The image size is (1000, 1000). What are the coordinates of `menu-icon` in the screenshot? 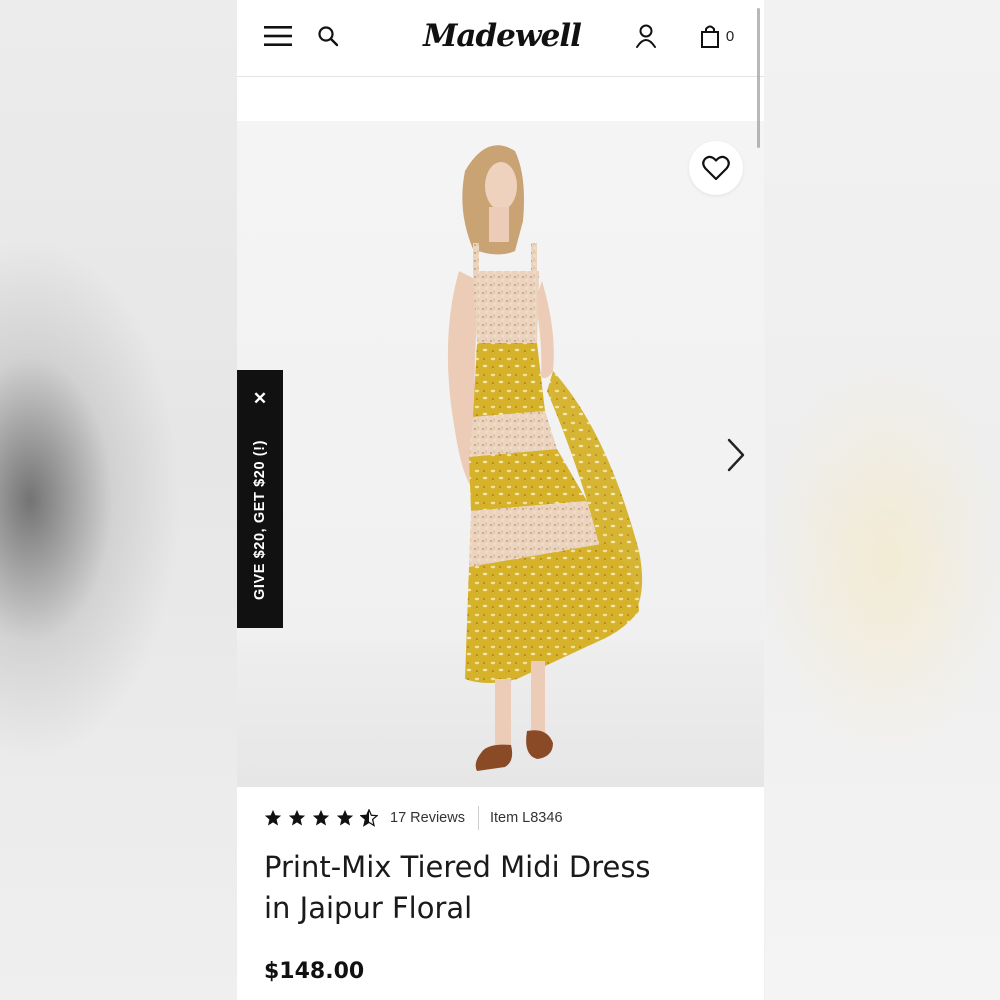 It's located at (278, 36).